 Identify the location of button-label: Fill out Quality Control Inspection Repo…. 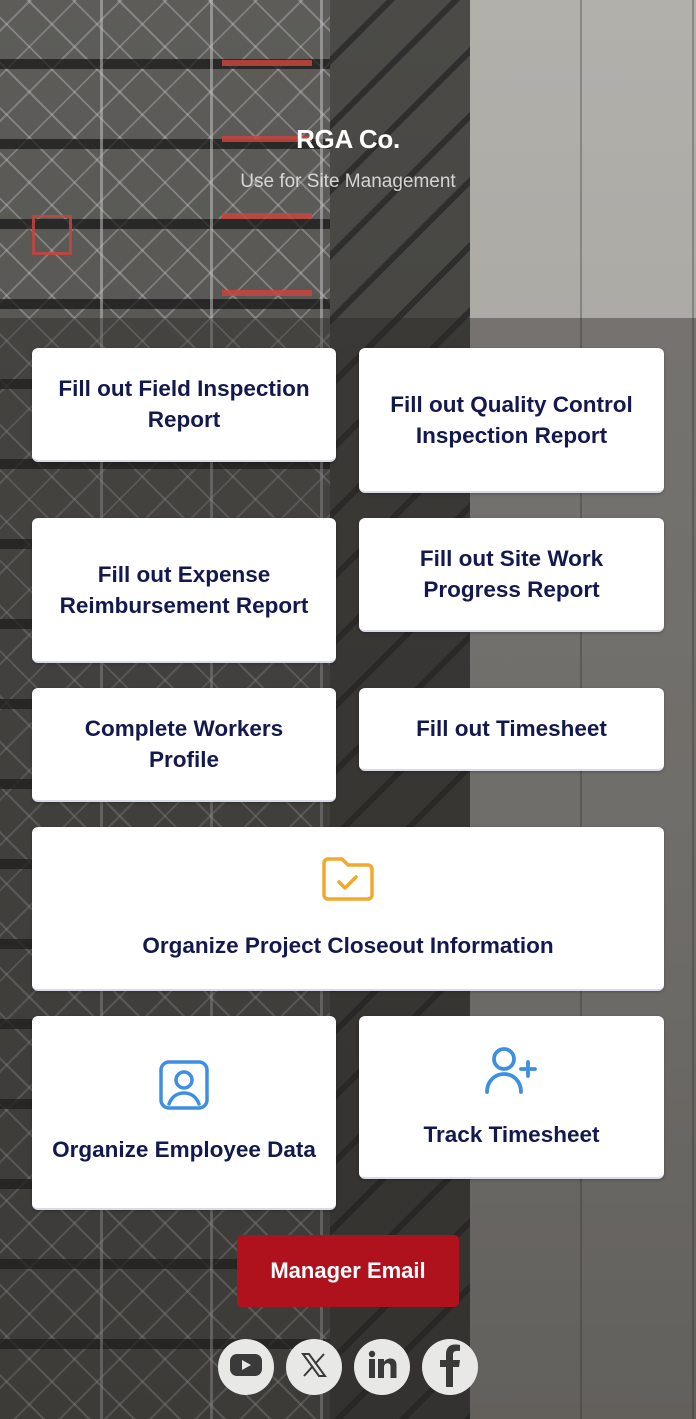
(511, 419).